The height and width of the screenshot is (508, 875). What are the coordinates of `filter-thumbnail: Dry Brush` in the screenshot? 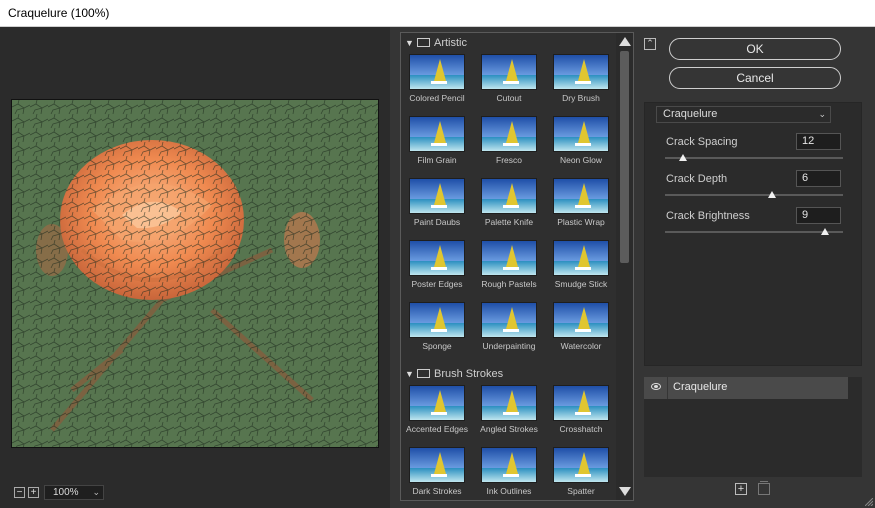 It's located at (581, 78).